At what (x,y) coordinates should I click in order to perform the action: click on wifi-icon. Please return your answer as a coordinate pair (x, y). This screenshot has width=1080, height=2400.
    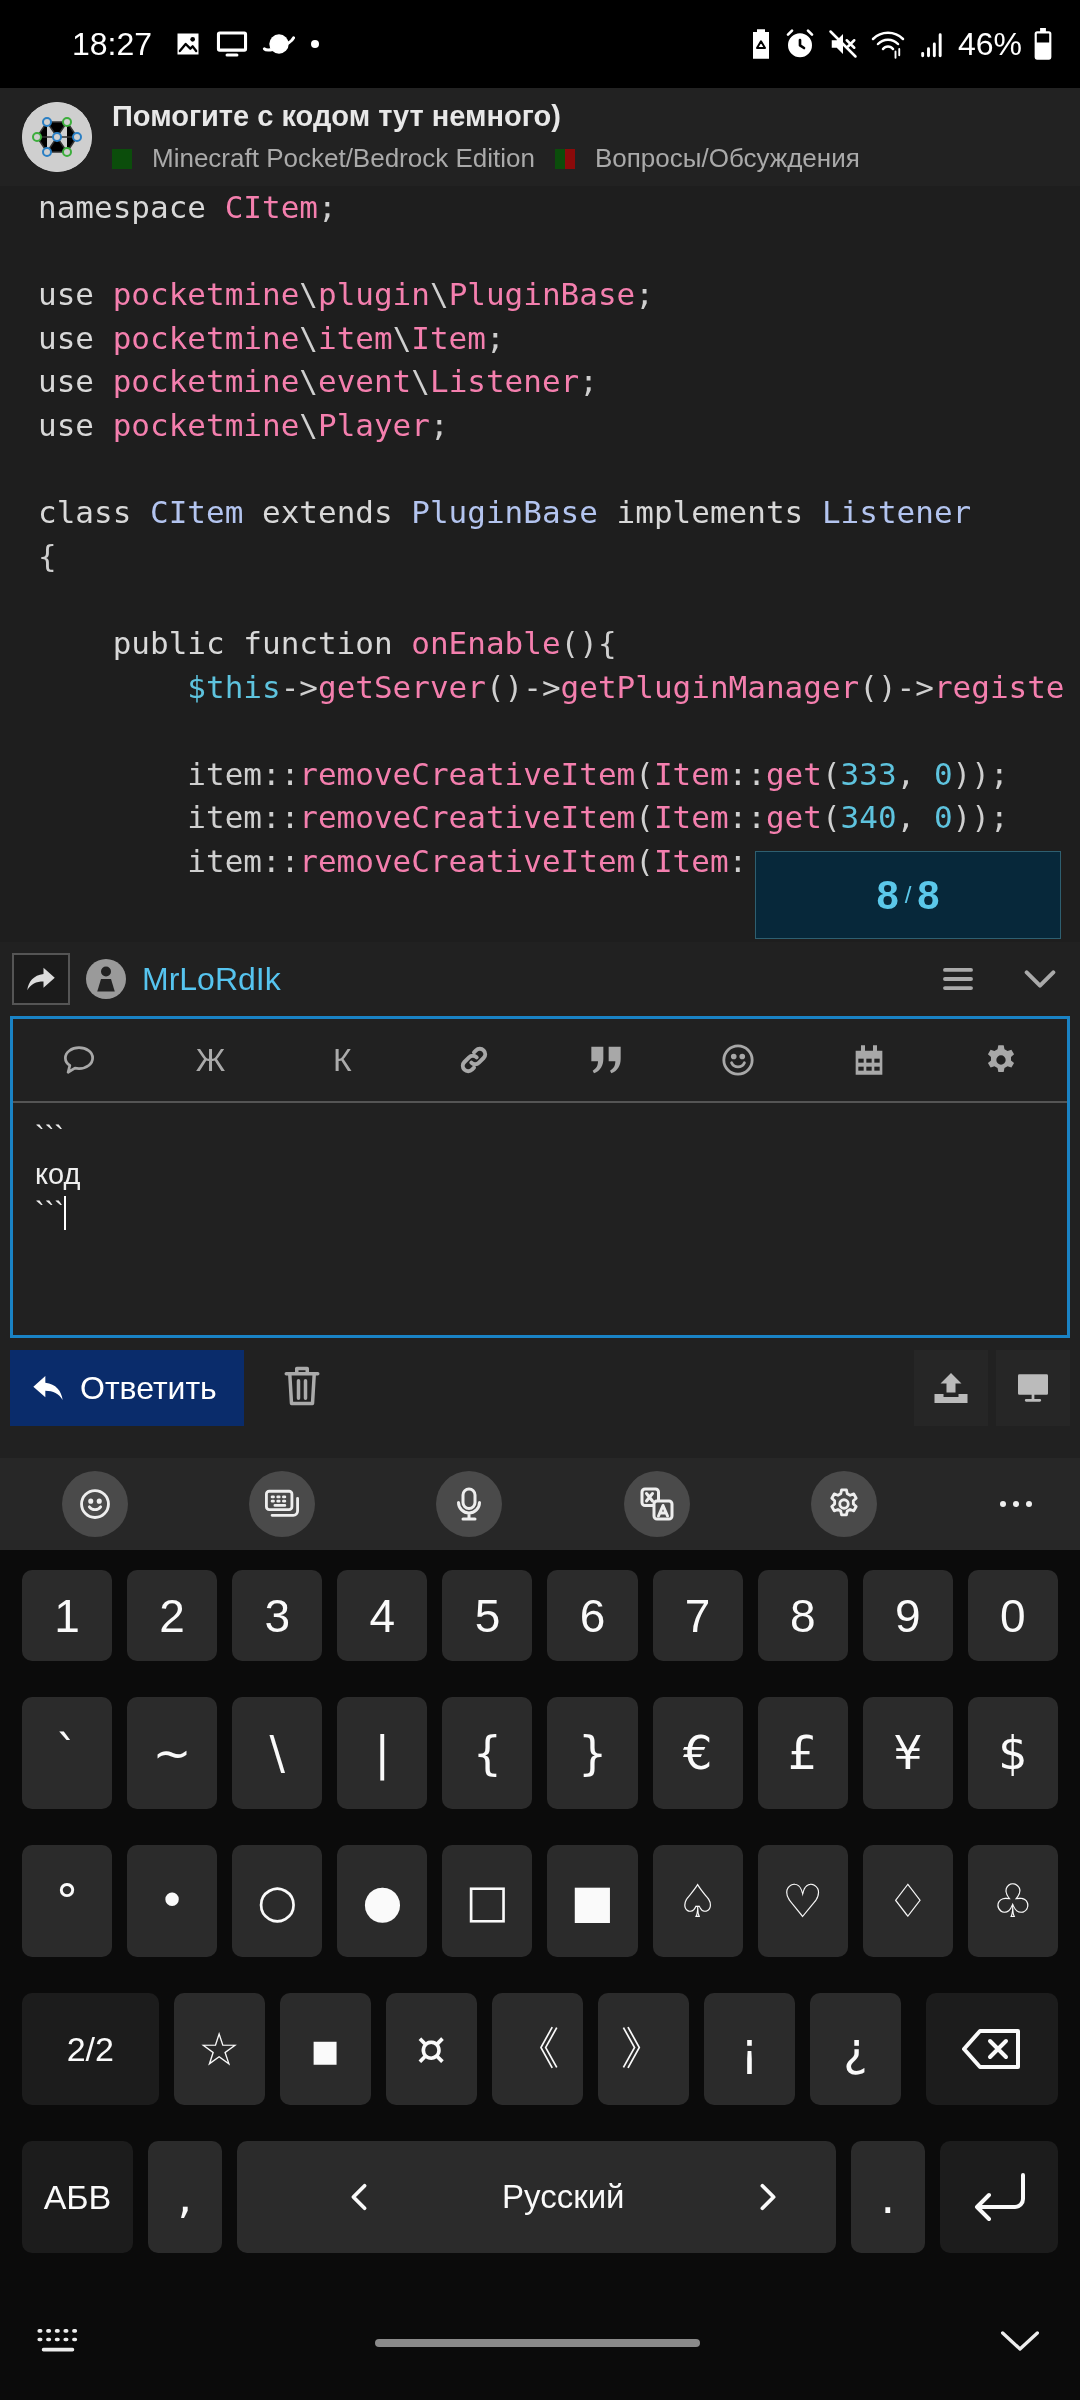
    Looking at the image, I should click on (887, 44).